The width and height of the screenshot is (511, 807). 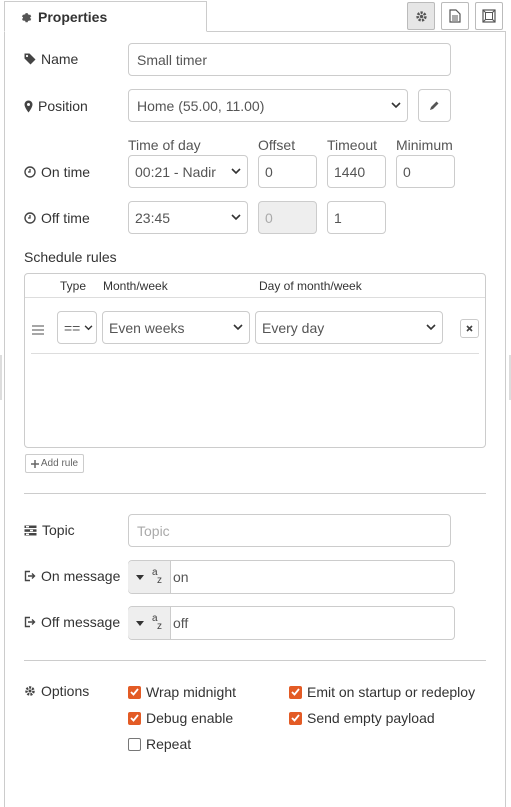 I want to click on tasks-icon, so click(x=30, y=530).